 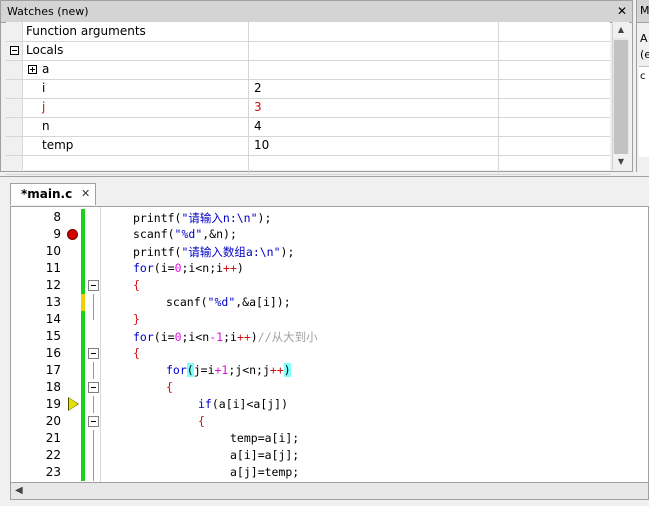 I want to click on code-line: 15 for(i=0;i<n-1;i++)//从大到小, so click(x=329, y=336).